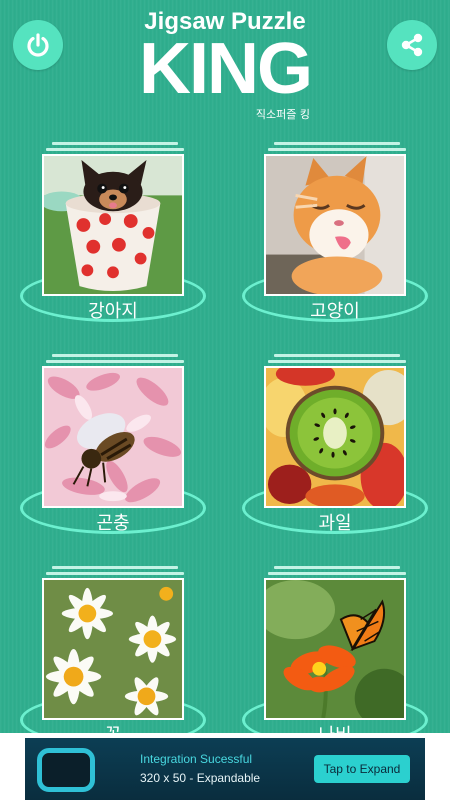 The image size is (450, 800). I want to click on ad-subtitle: 320 x 50 - Expandable, so click(200, 778).